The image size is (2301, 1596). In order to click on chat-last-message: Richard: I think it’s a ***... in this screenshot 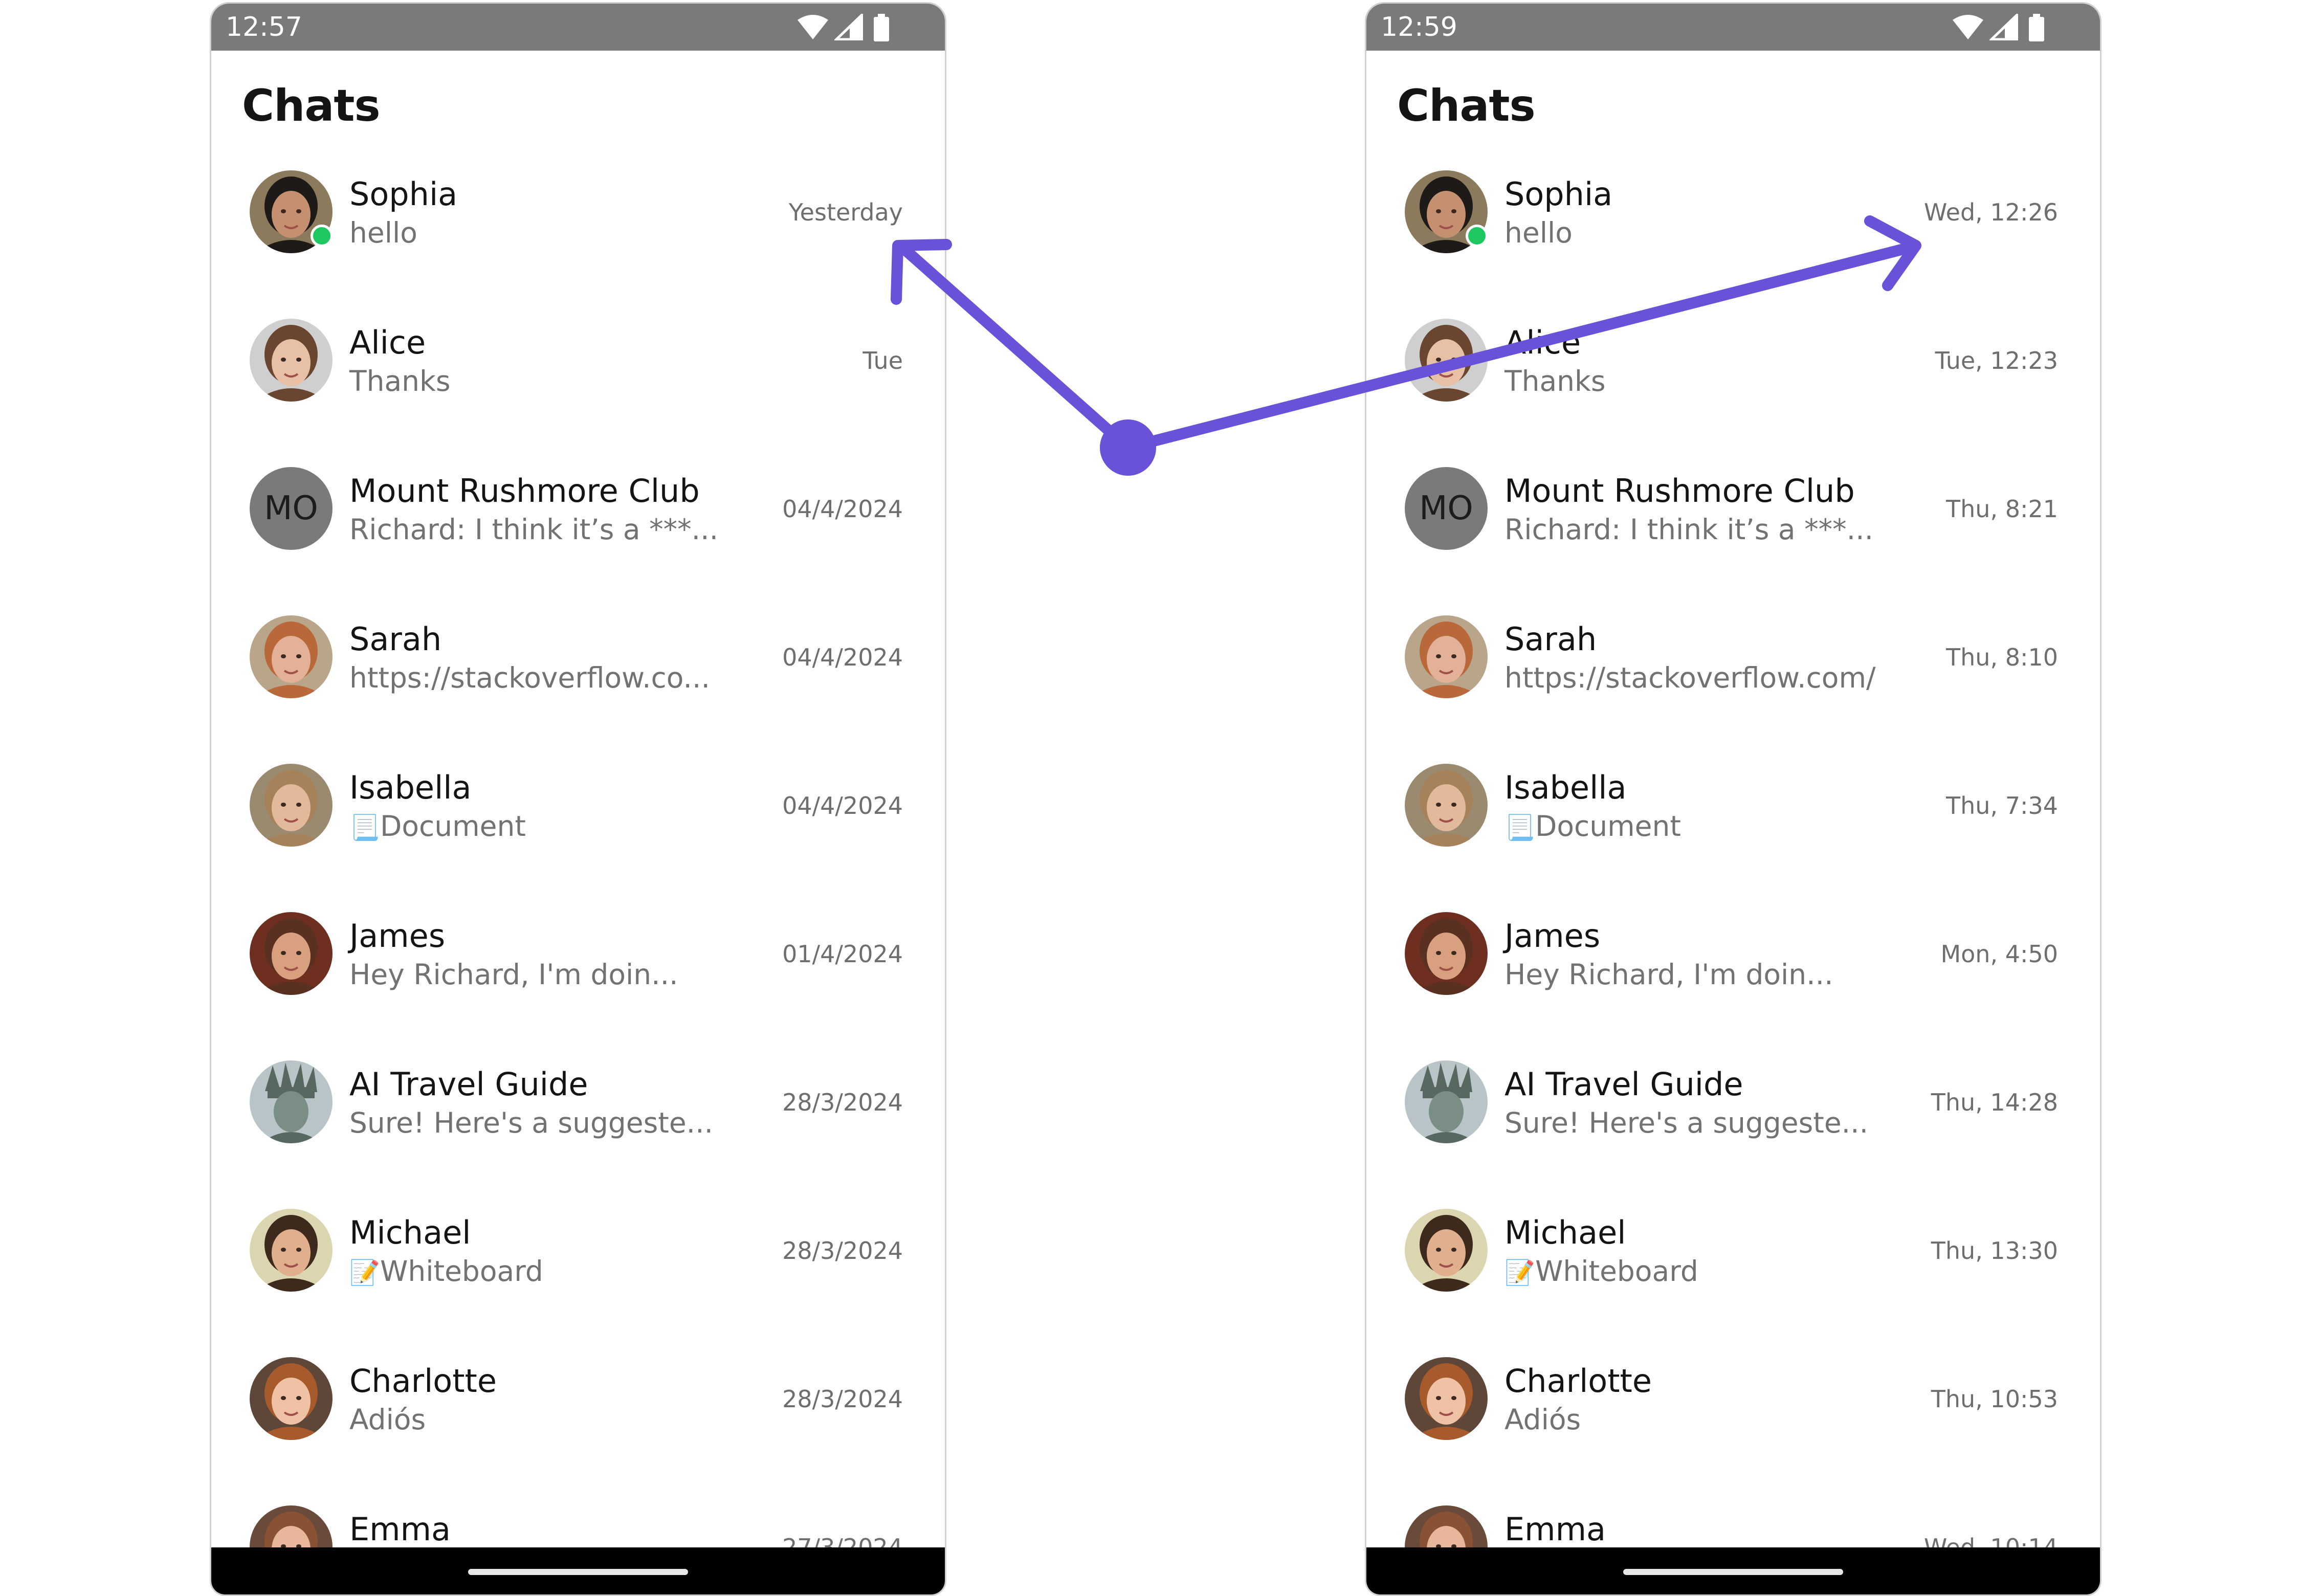, I will do `click(533, 529)`.